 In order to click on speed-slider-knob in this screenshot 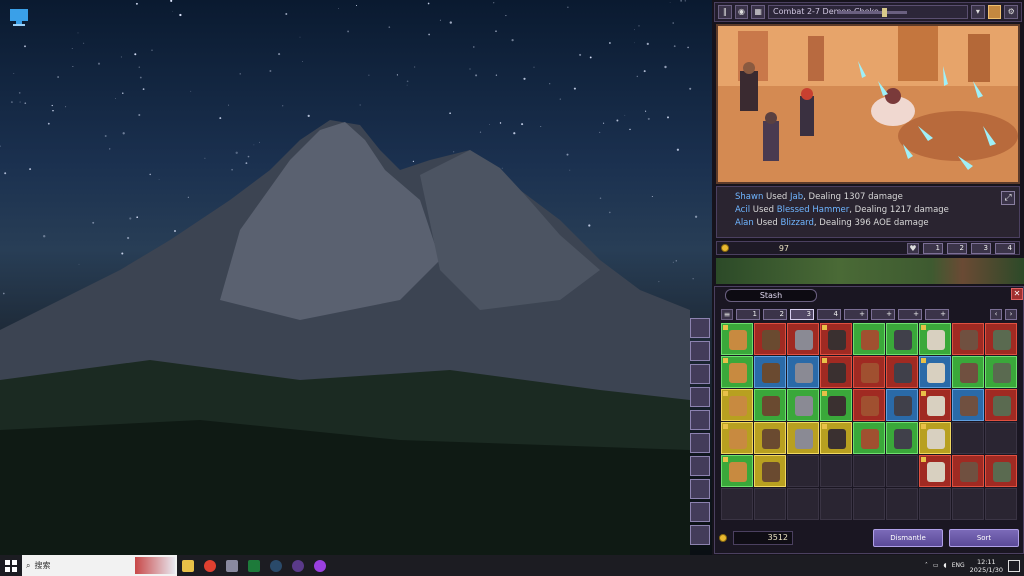, I will do `click(885, 12)`.